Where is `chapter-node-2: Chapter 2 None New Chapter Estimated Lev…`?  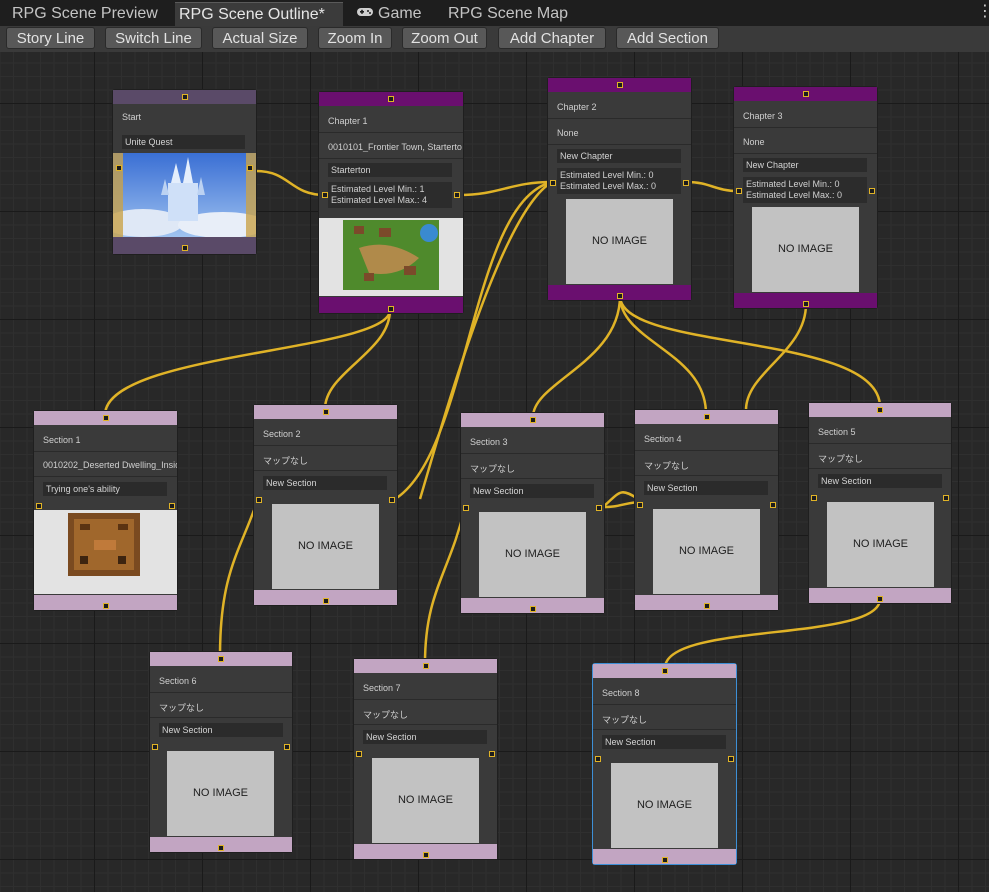
chapter-node-2: Chapter 2 None New Chapter Estimated Lev… is located at coordinates (619, 189).